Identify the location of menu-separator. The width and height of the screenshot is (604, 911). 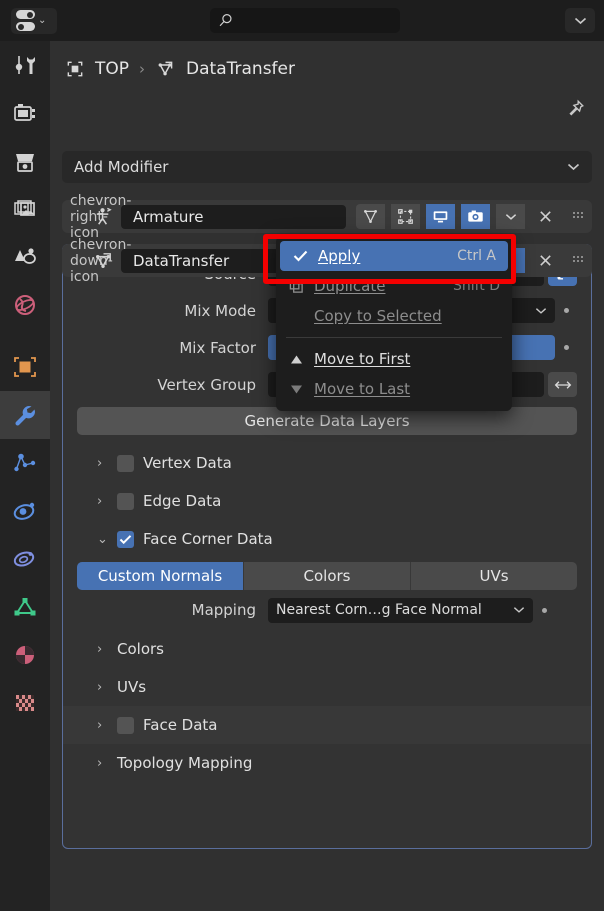
(394, 337).